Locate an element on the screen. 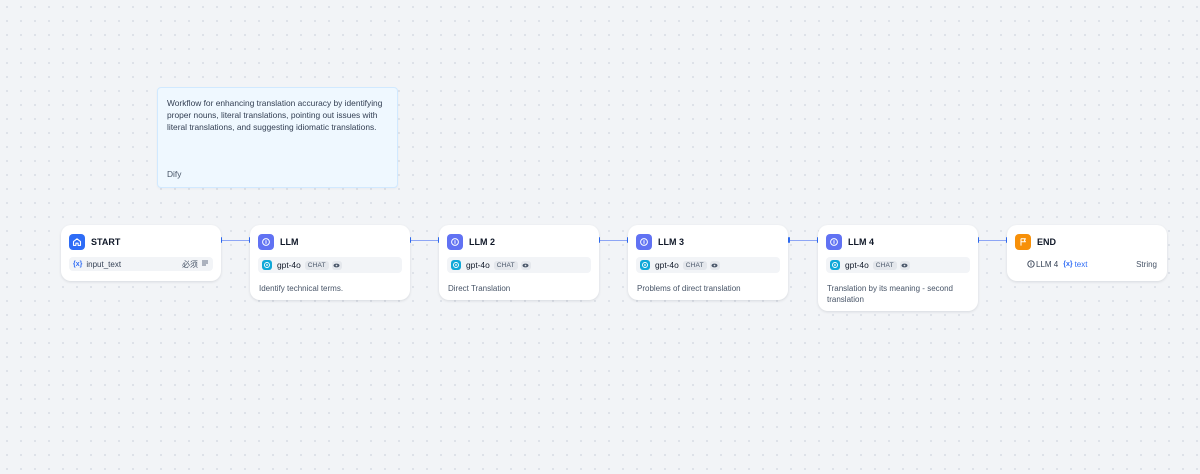  end-output-row: LLM 4 {x} text String is located at coordinates (1087, 264).